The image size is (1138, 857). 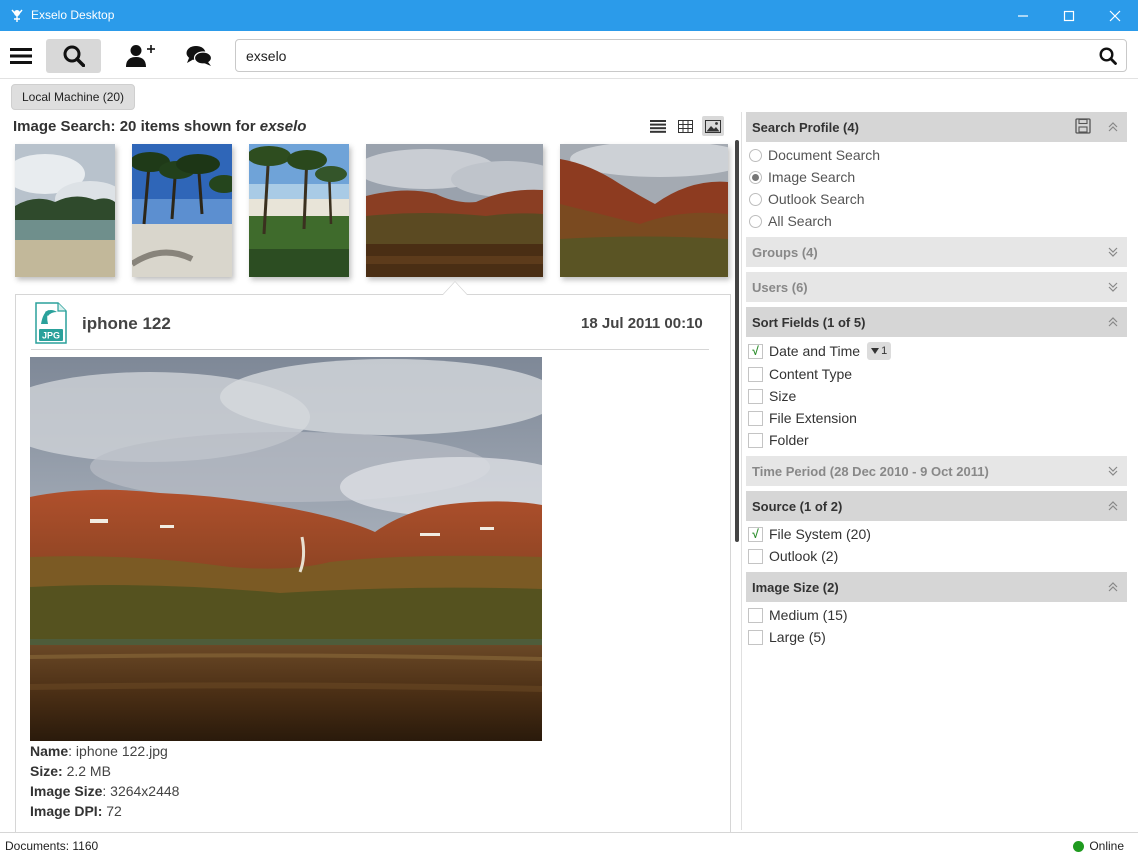 I want to click on list-view-button, so click(x=658, y=126).